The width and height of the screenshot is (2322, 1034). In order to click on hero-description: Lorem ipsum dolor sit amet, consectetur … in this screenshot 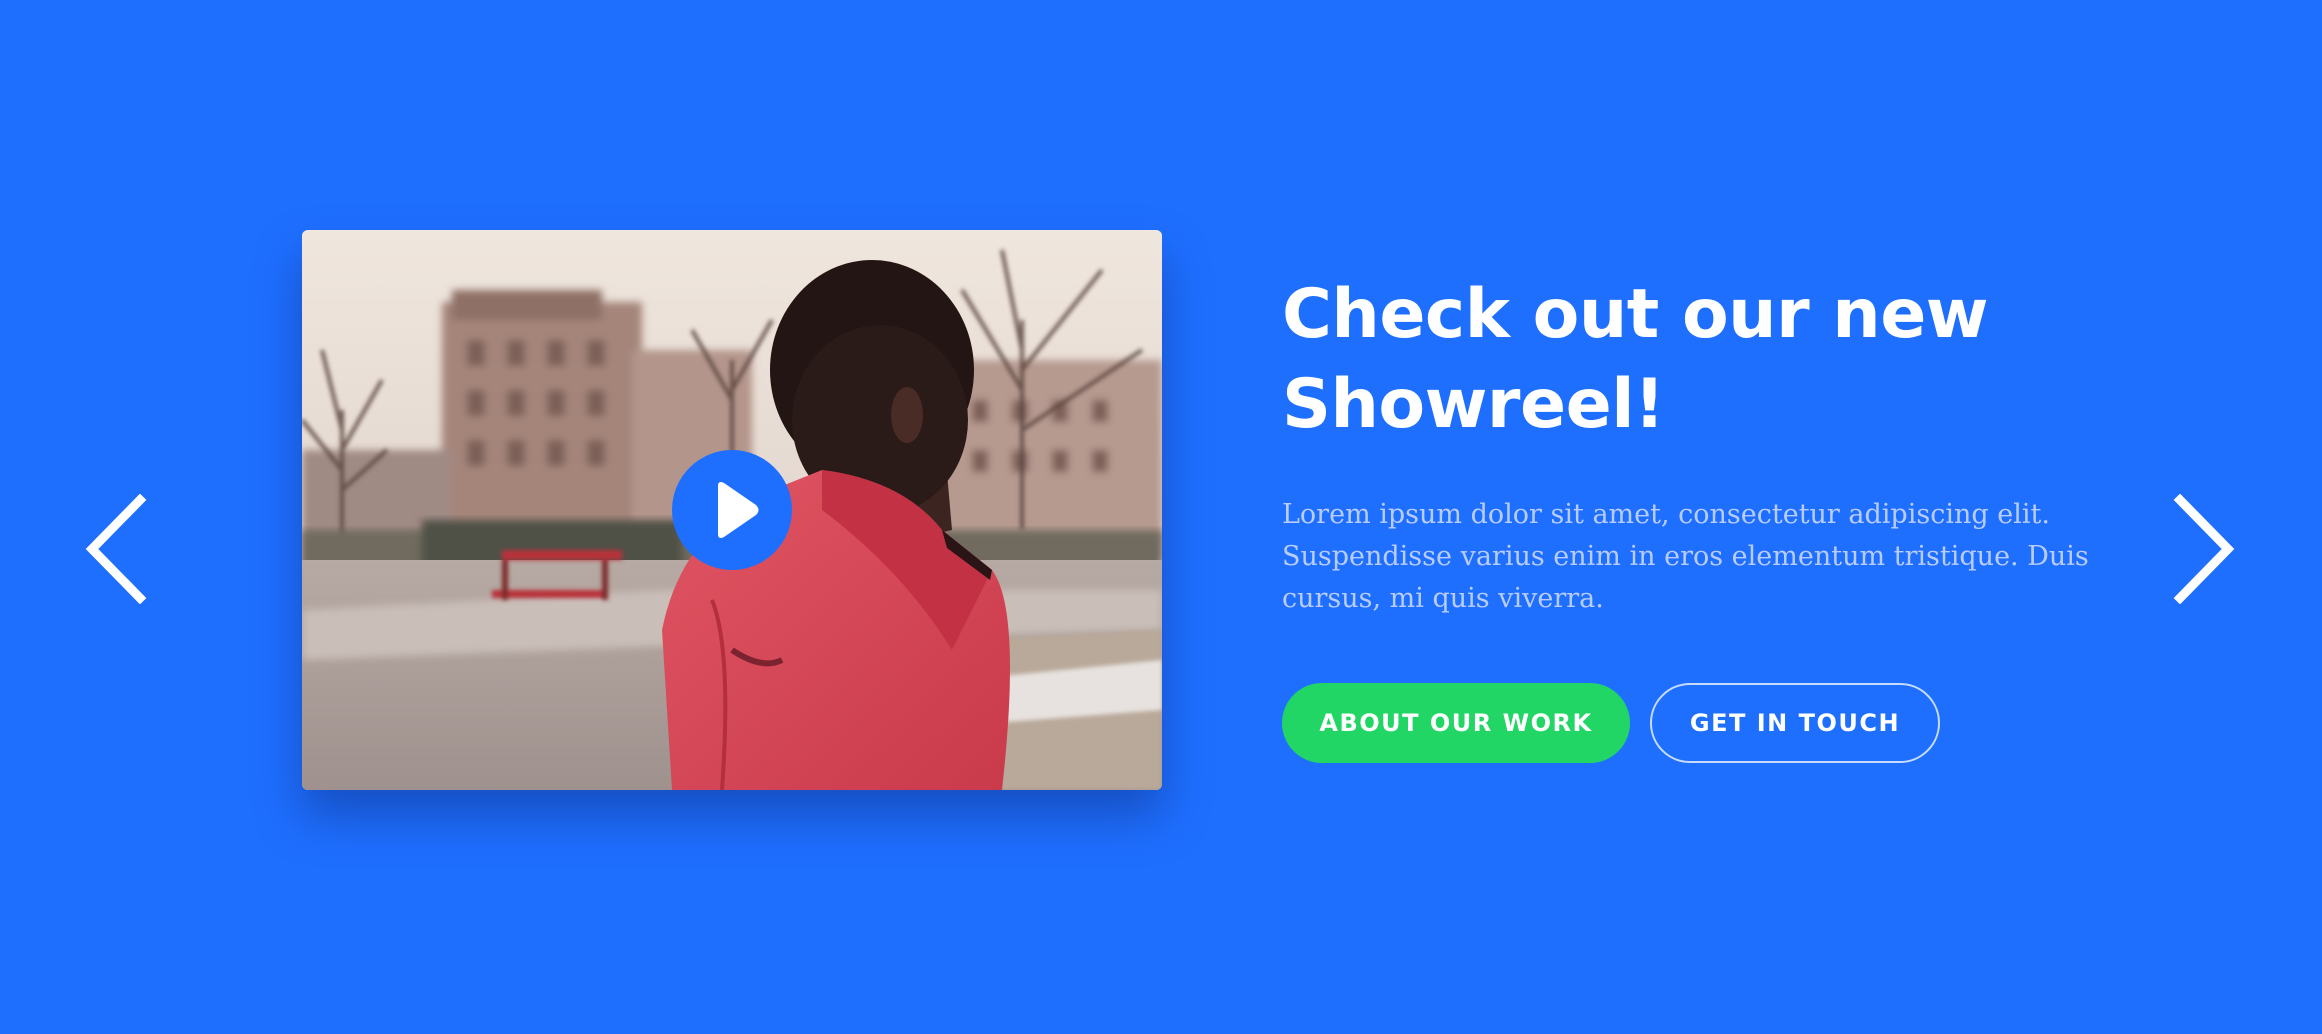, I will do `click(1685, 556)`.